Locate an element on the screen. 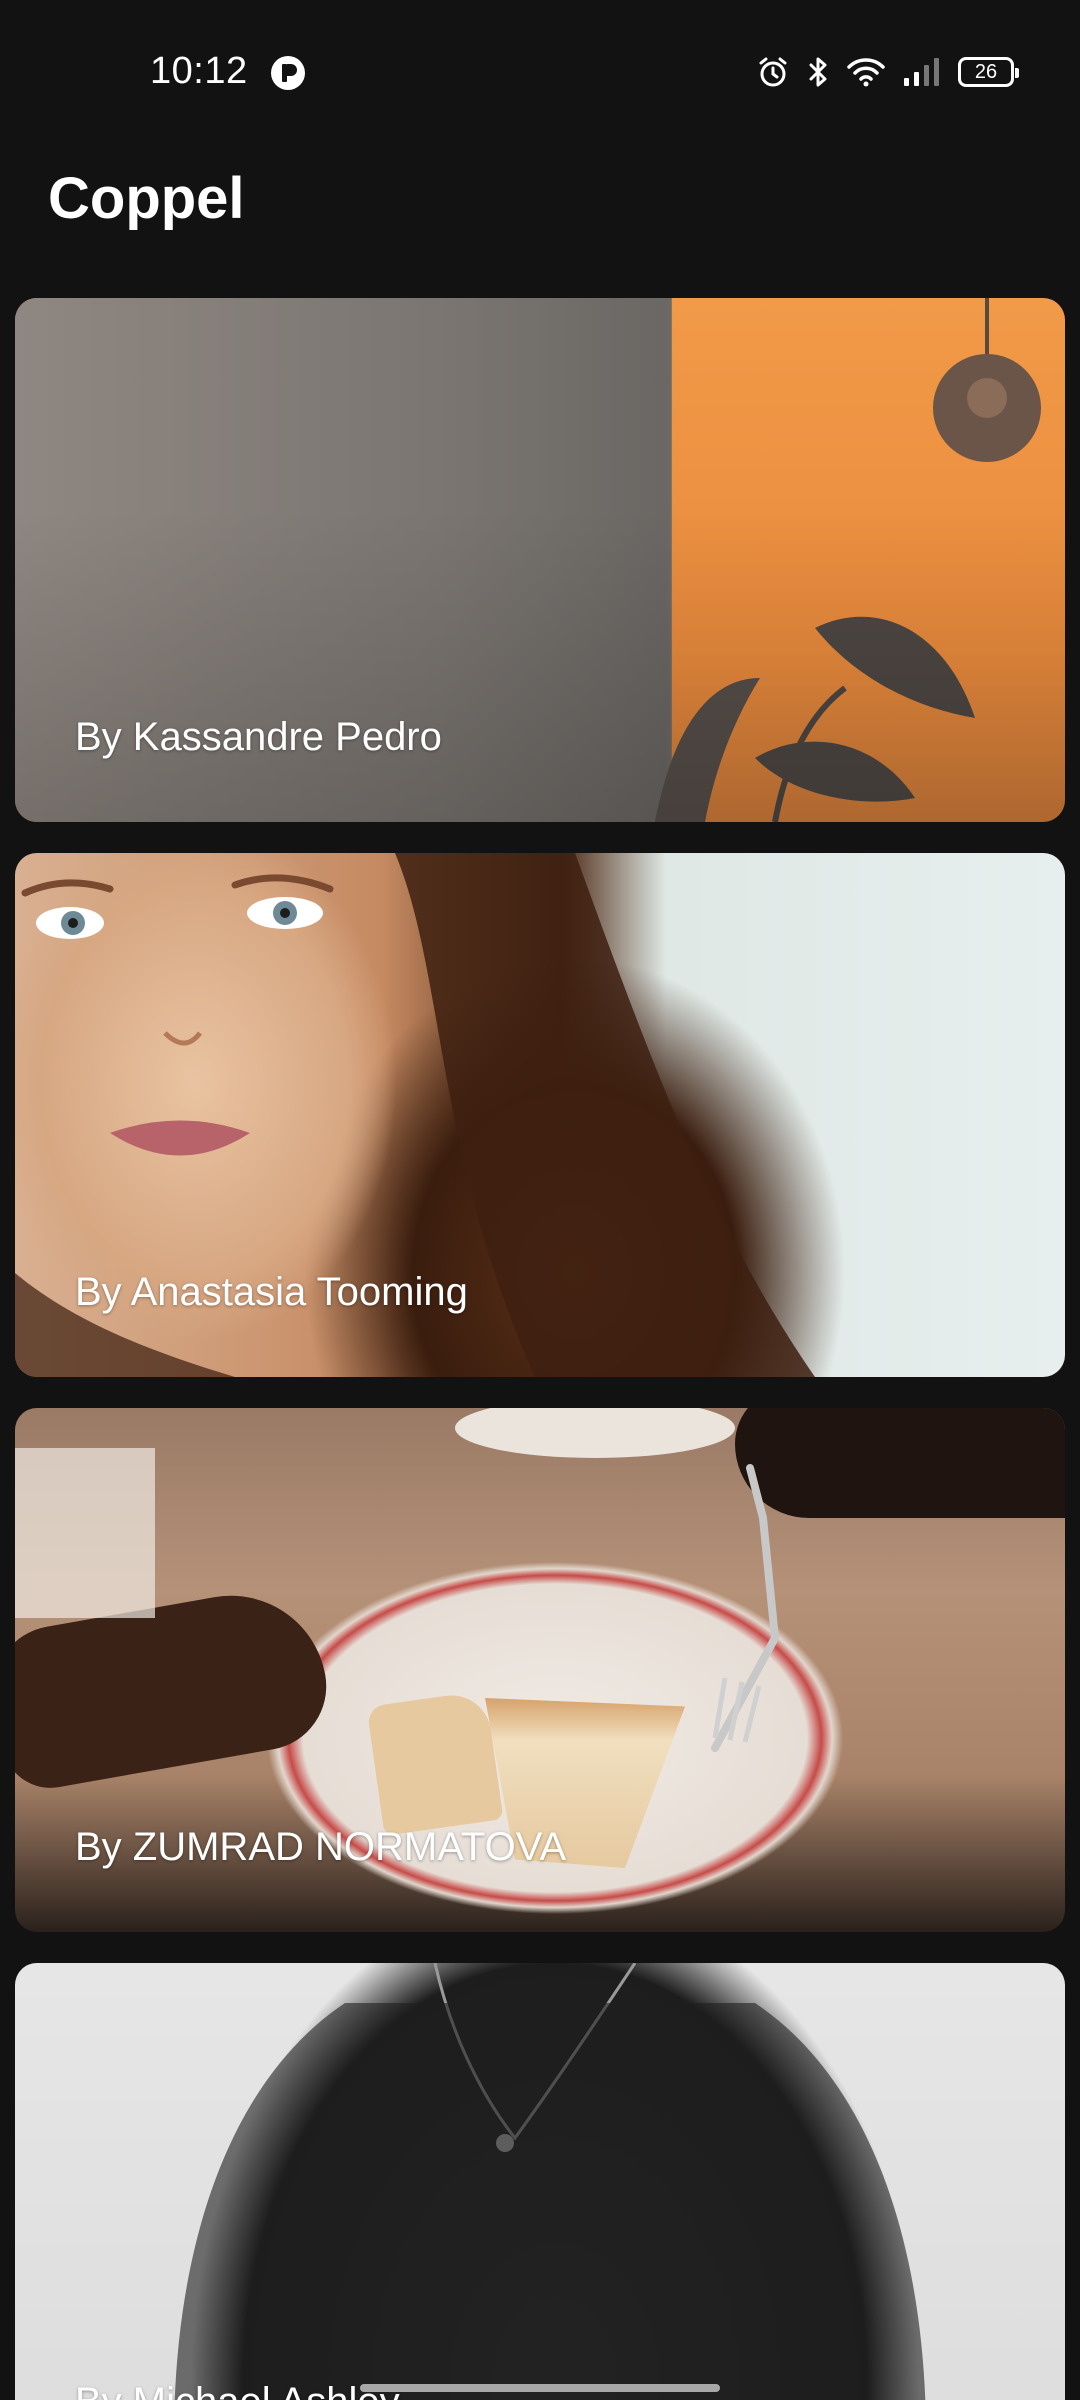 This screenshot has width=1080, height=2400. photo-author: By Anastasia Tooming is located at coordinates (271, 1292).